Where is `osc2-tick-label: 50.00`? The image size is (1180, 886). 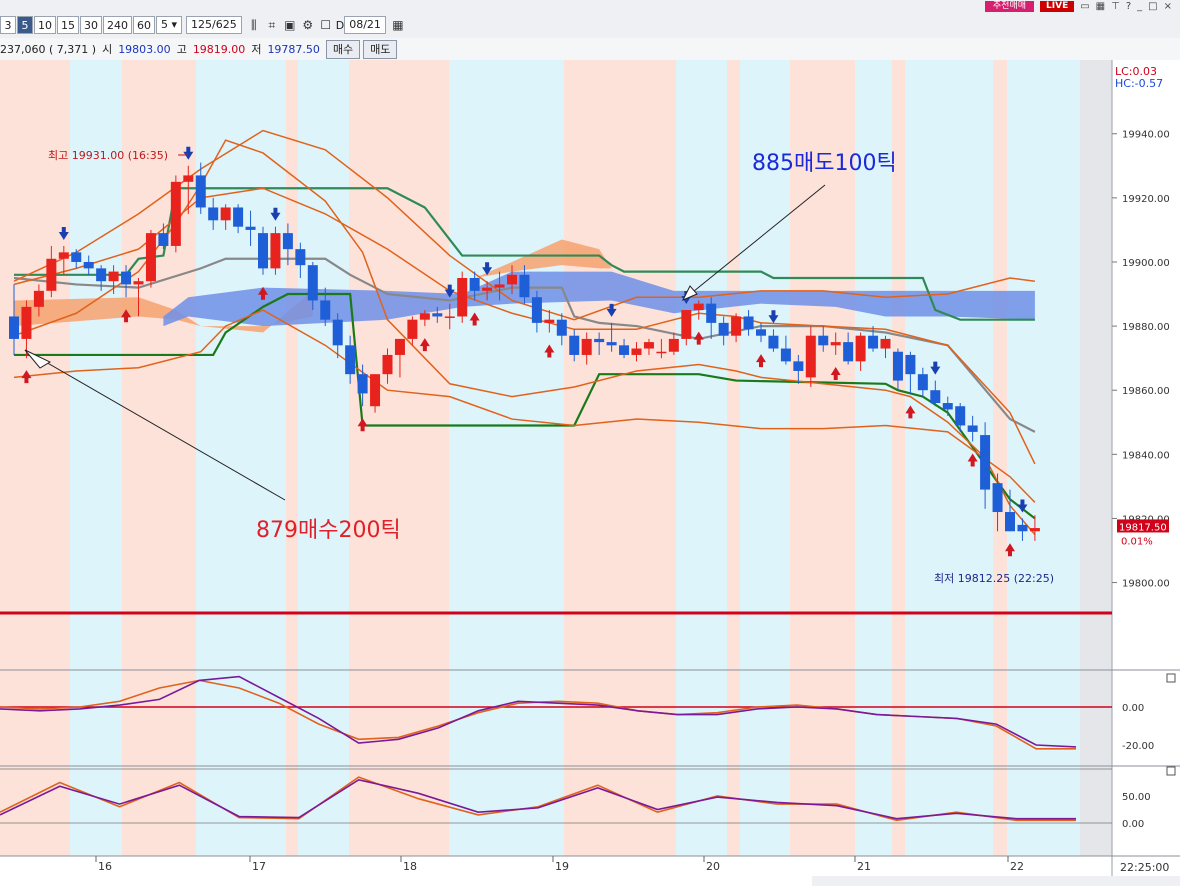 osc2-tick-label: 50.00 is located at coordinates (1136, 797).